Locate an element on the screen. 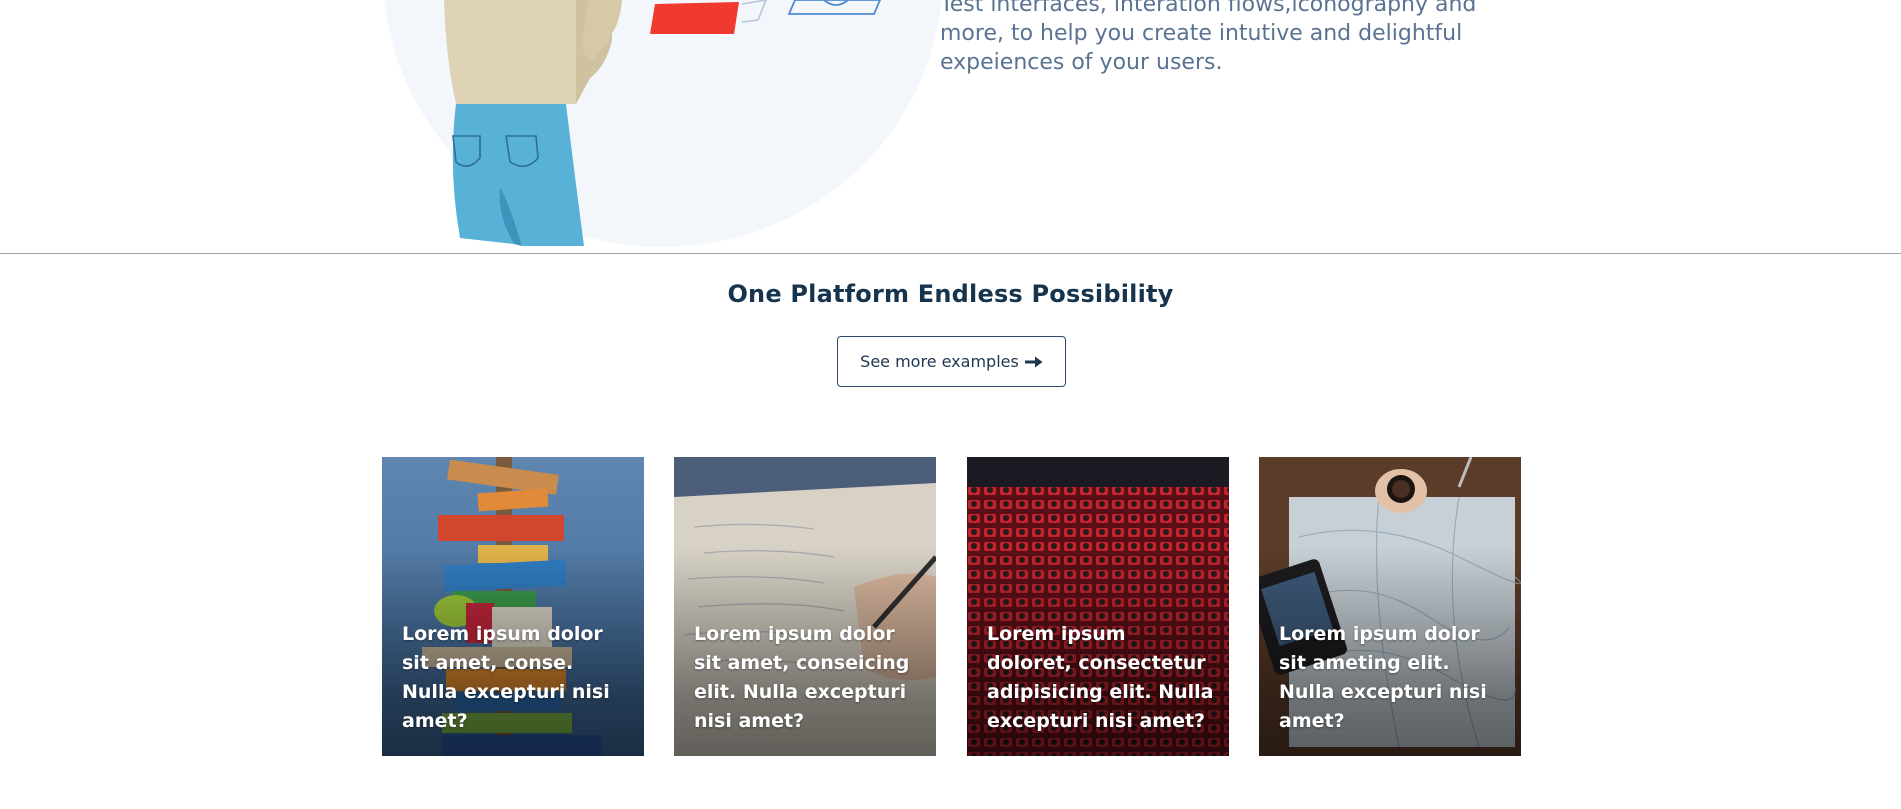 The height and width of the screenshot is (809, 1901). arrow-right-icon is located at coordinates (1033, 361).